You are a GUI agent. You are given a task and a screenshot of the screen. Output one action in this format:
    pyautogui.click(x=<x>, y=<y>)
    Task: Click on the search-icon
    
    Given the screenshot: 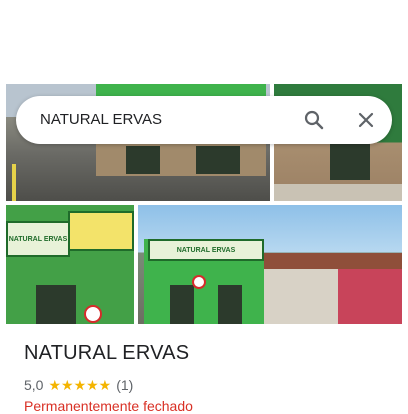 What is the action you would take?
    pyautogui.click(x=314, y=120)
    